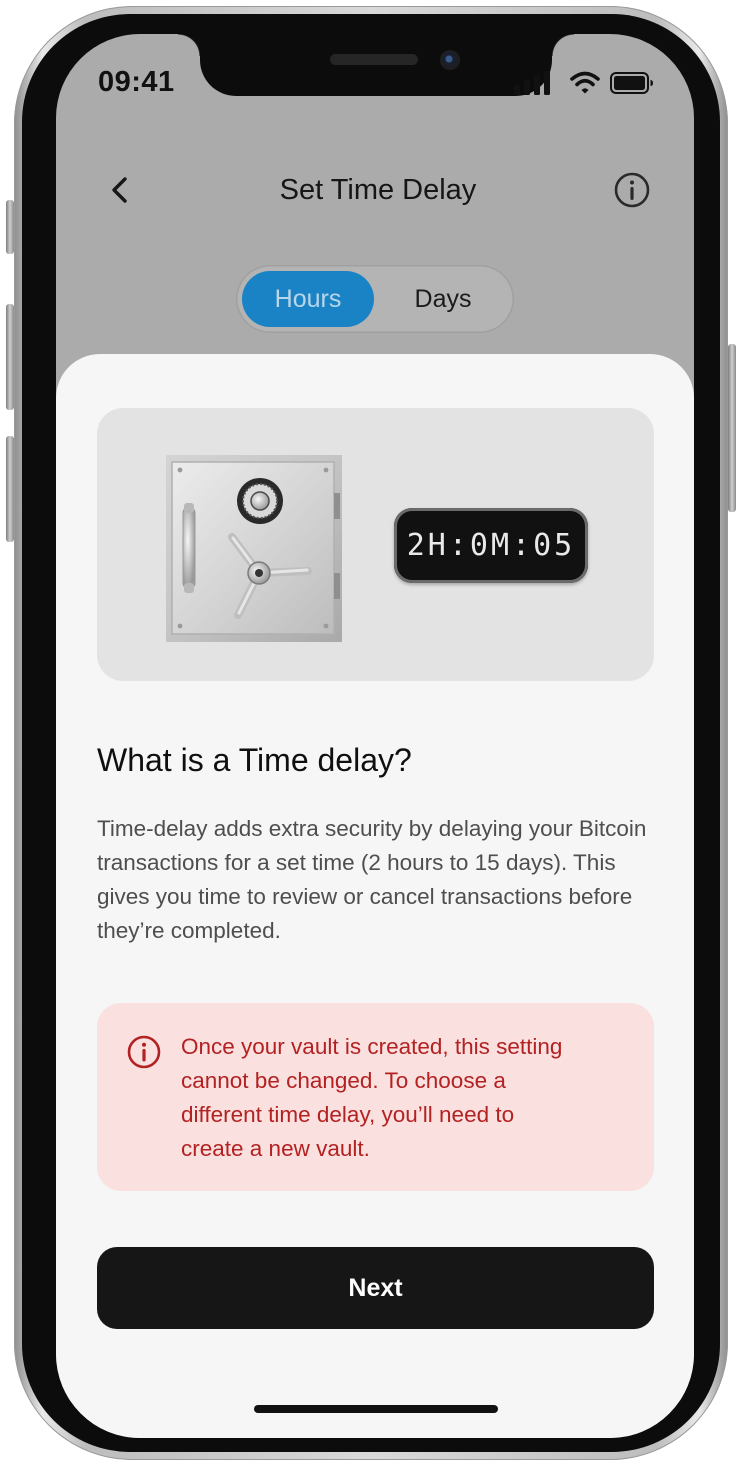  What do you see at coordinates (10, 227) in the screenshot?
I see `mute-switch` at bounding box center [10, 227].